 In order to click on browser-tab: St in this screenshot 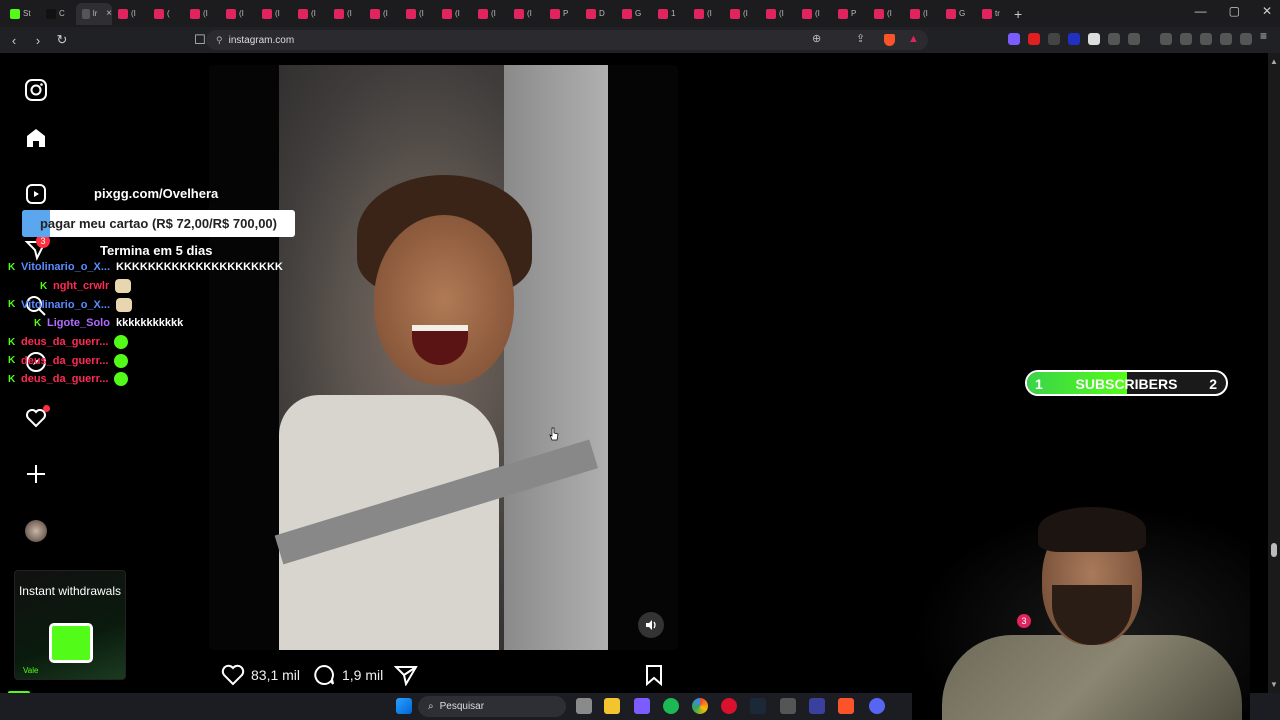, I will do `click(22, 14)`.